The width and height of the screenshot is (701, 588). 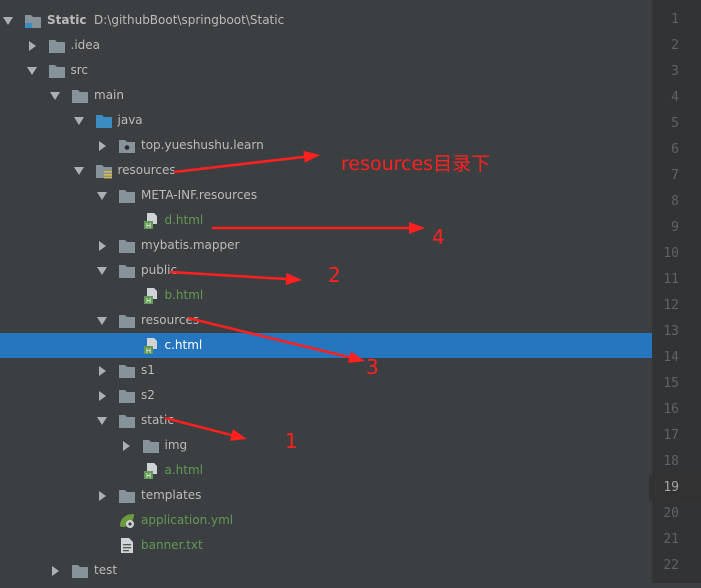 What do you see at coordinates (326, 570) in the screenshot?
I see `tree-item-test: test` at bounding box center [326, 570].